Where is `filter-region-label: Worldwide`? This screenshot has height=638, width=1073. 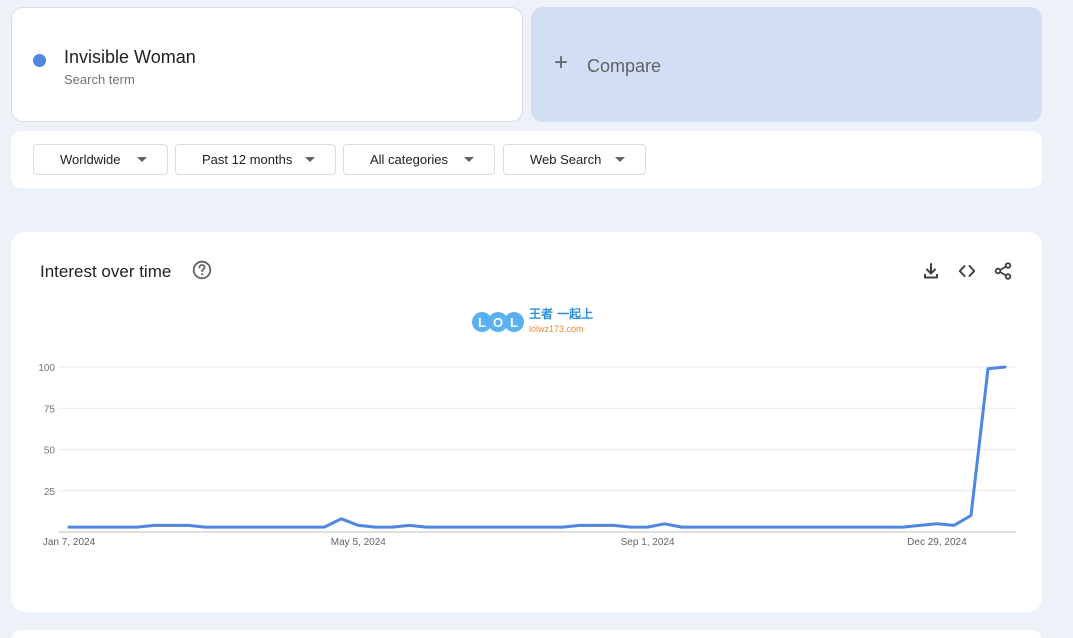
filter-region-label: Worldwide is located at coordinates (90, 159).